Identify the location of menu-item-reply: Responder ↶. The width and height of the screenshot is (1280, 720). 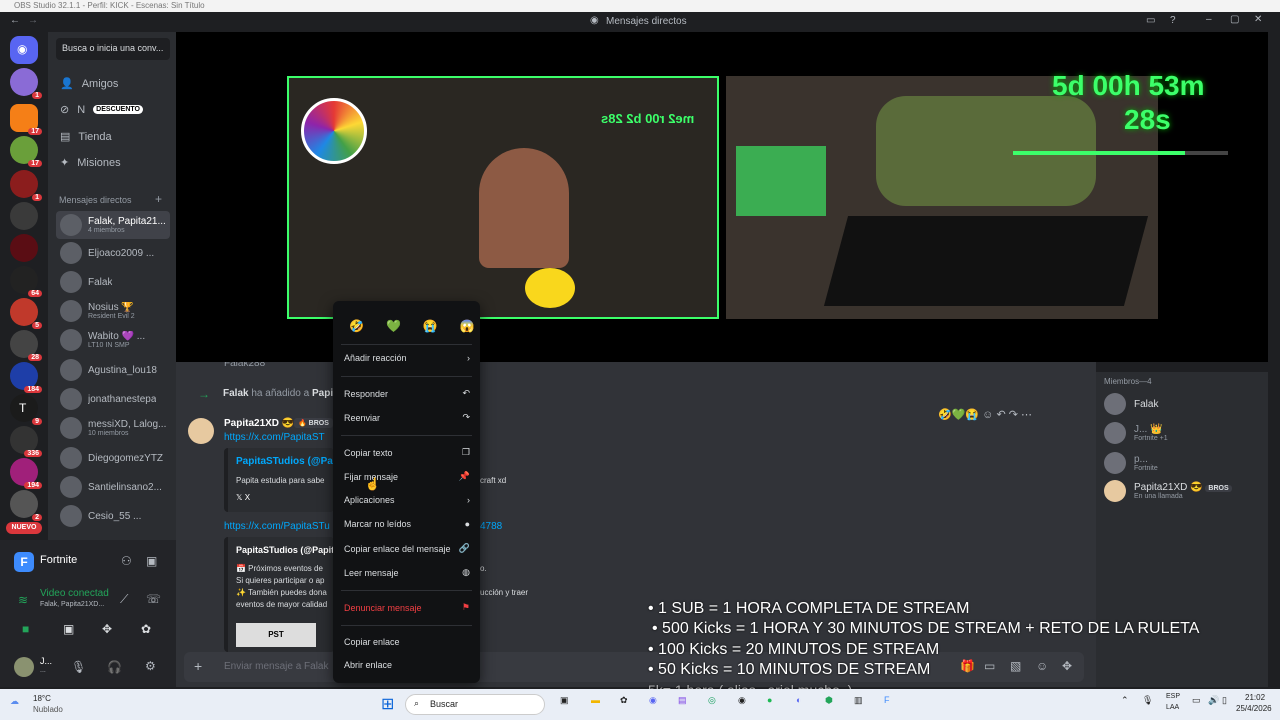
(407, 393).